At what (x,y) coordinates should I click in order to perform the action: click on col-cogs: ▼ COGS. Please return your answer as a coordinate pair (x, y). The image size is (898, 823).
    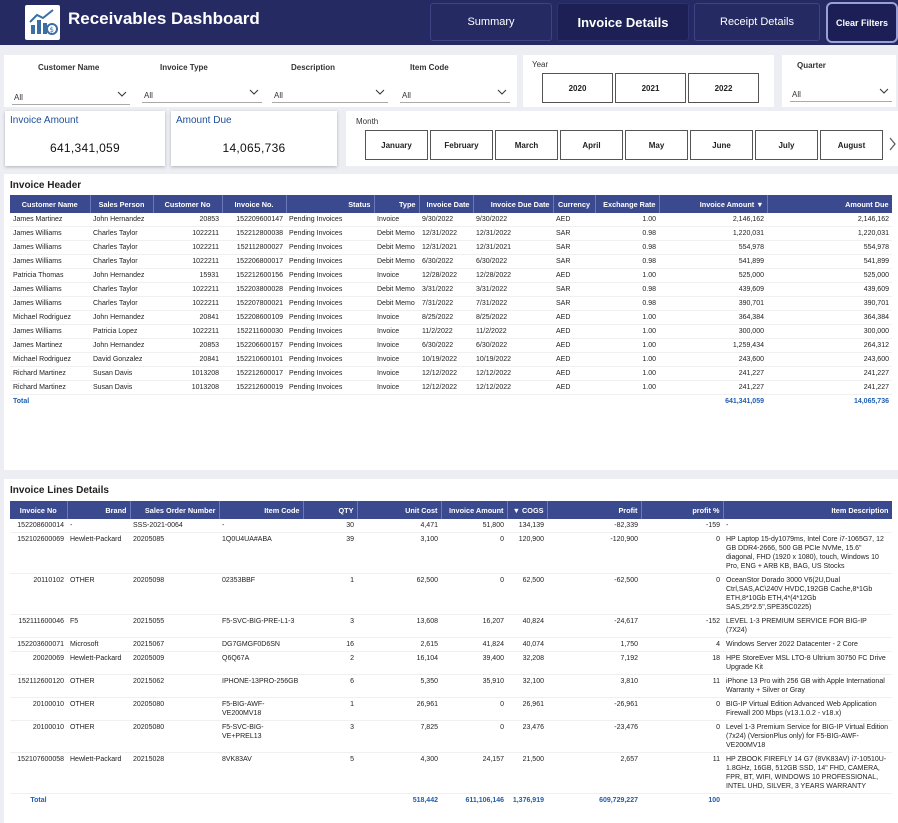
    Looking at the image, I should click on (527, 510).